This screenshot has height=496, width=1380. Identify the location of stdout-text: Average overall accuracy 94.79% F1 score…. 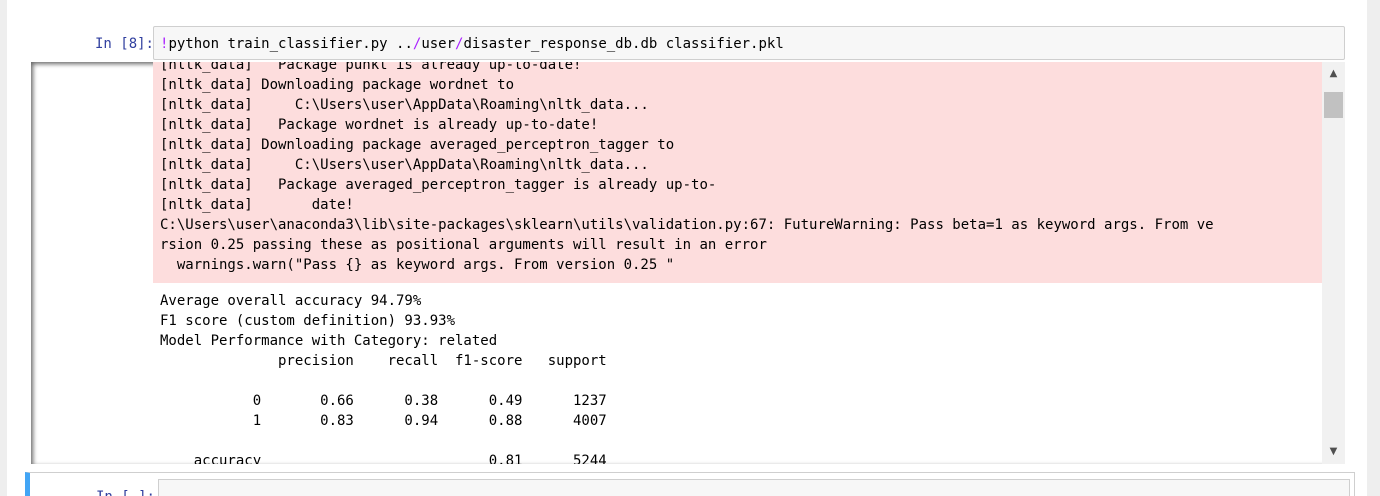
(383, 378).